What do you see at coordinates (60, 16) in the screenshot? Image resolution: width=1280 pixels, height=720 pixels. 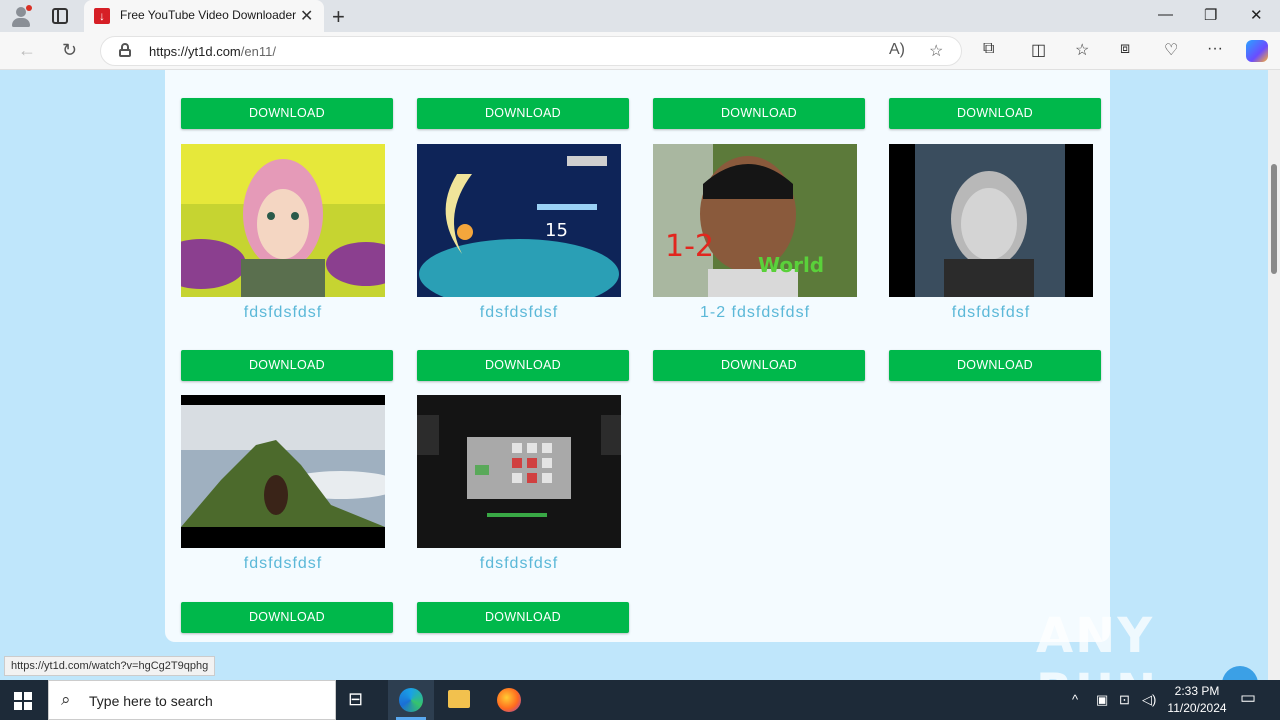 I see `tab-actions-icon` at bounding box center [60, 16].